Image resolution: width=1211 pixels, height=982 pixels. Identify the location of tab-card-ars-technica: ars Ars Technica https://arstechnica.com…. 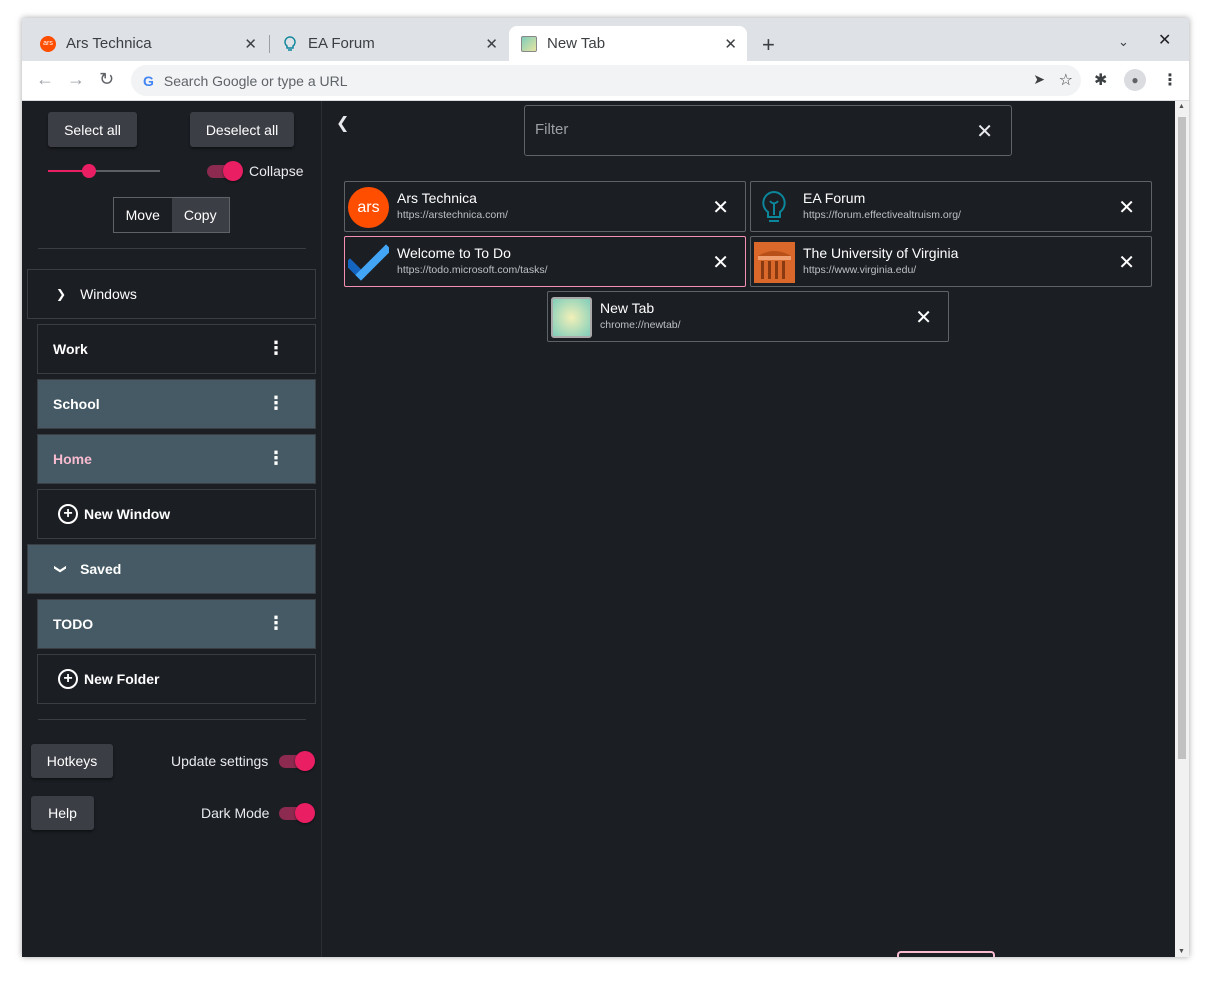
(545, 206).